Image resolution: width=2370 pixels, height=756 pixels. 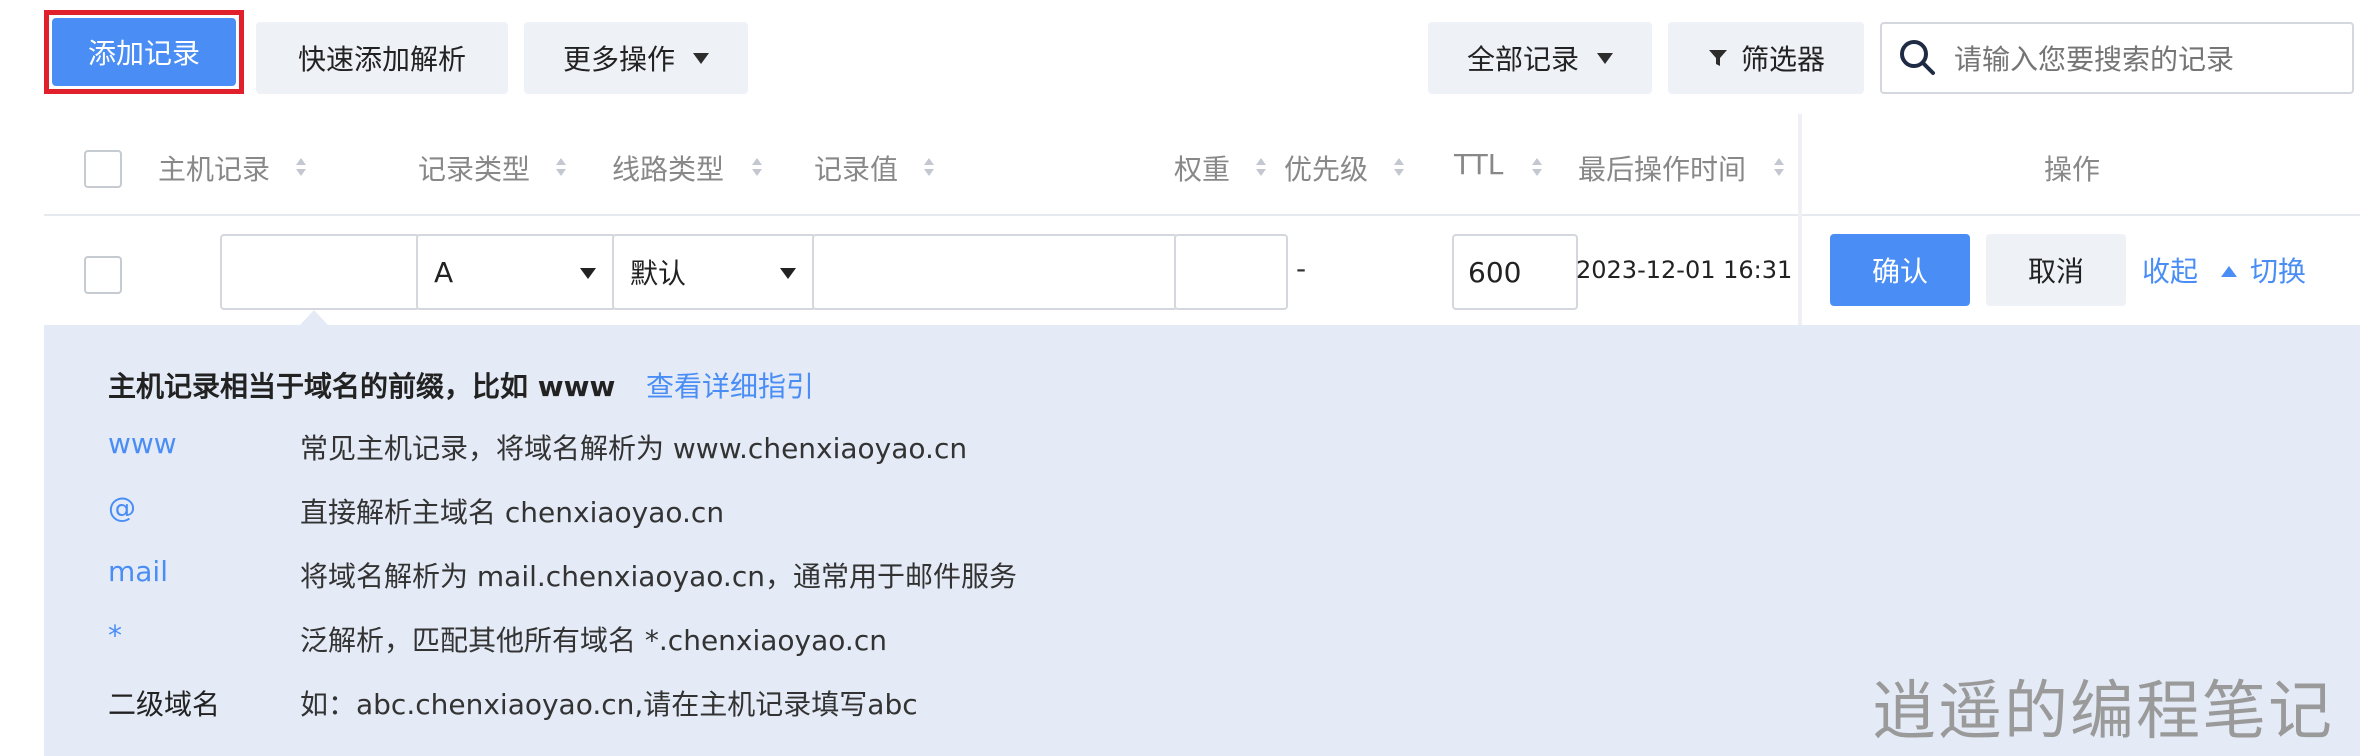 What do you see at coordinates (658, 576) in the screenshot?
I see `hint-desc-mail: 将域名解析为 mail.chenxiaoyao.cn，通常用于邮件服务` at bounding box center [658, 576].